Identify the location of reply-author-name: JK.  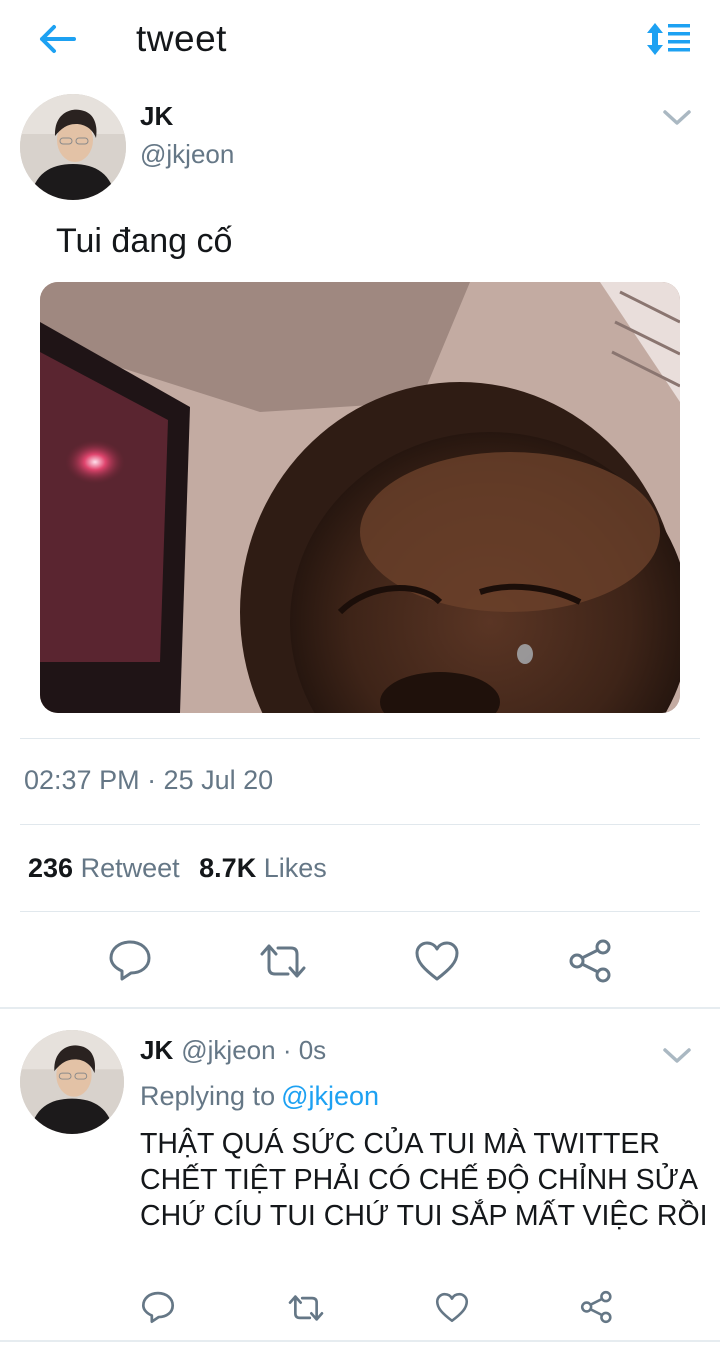
(156, 1050).